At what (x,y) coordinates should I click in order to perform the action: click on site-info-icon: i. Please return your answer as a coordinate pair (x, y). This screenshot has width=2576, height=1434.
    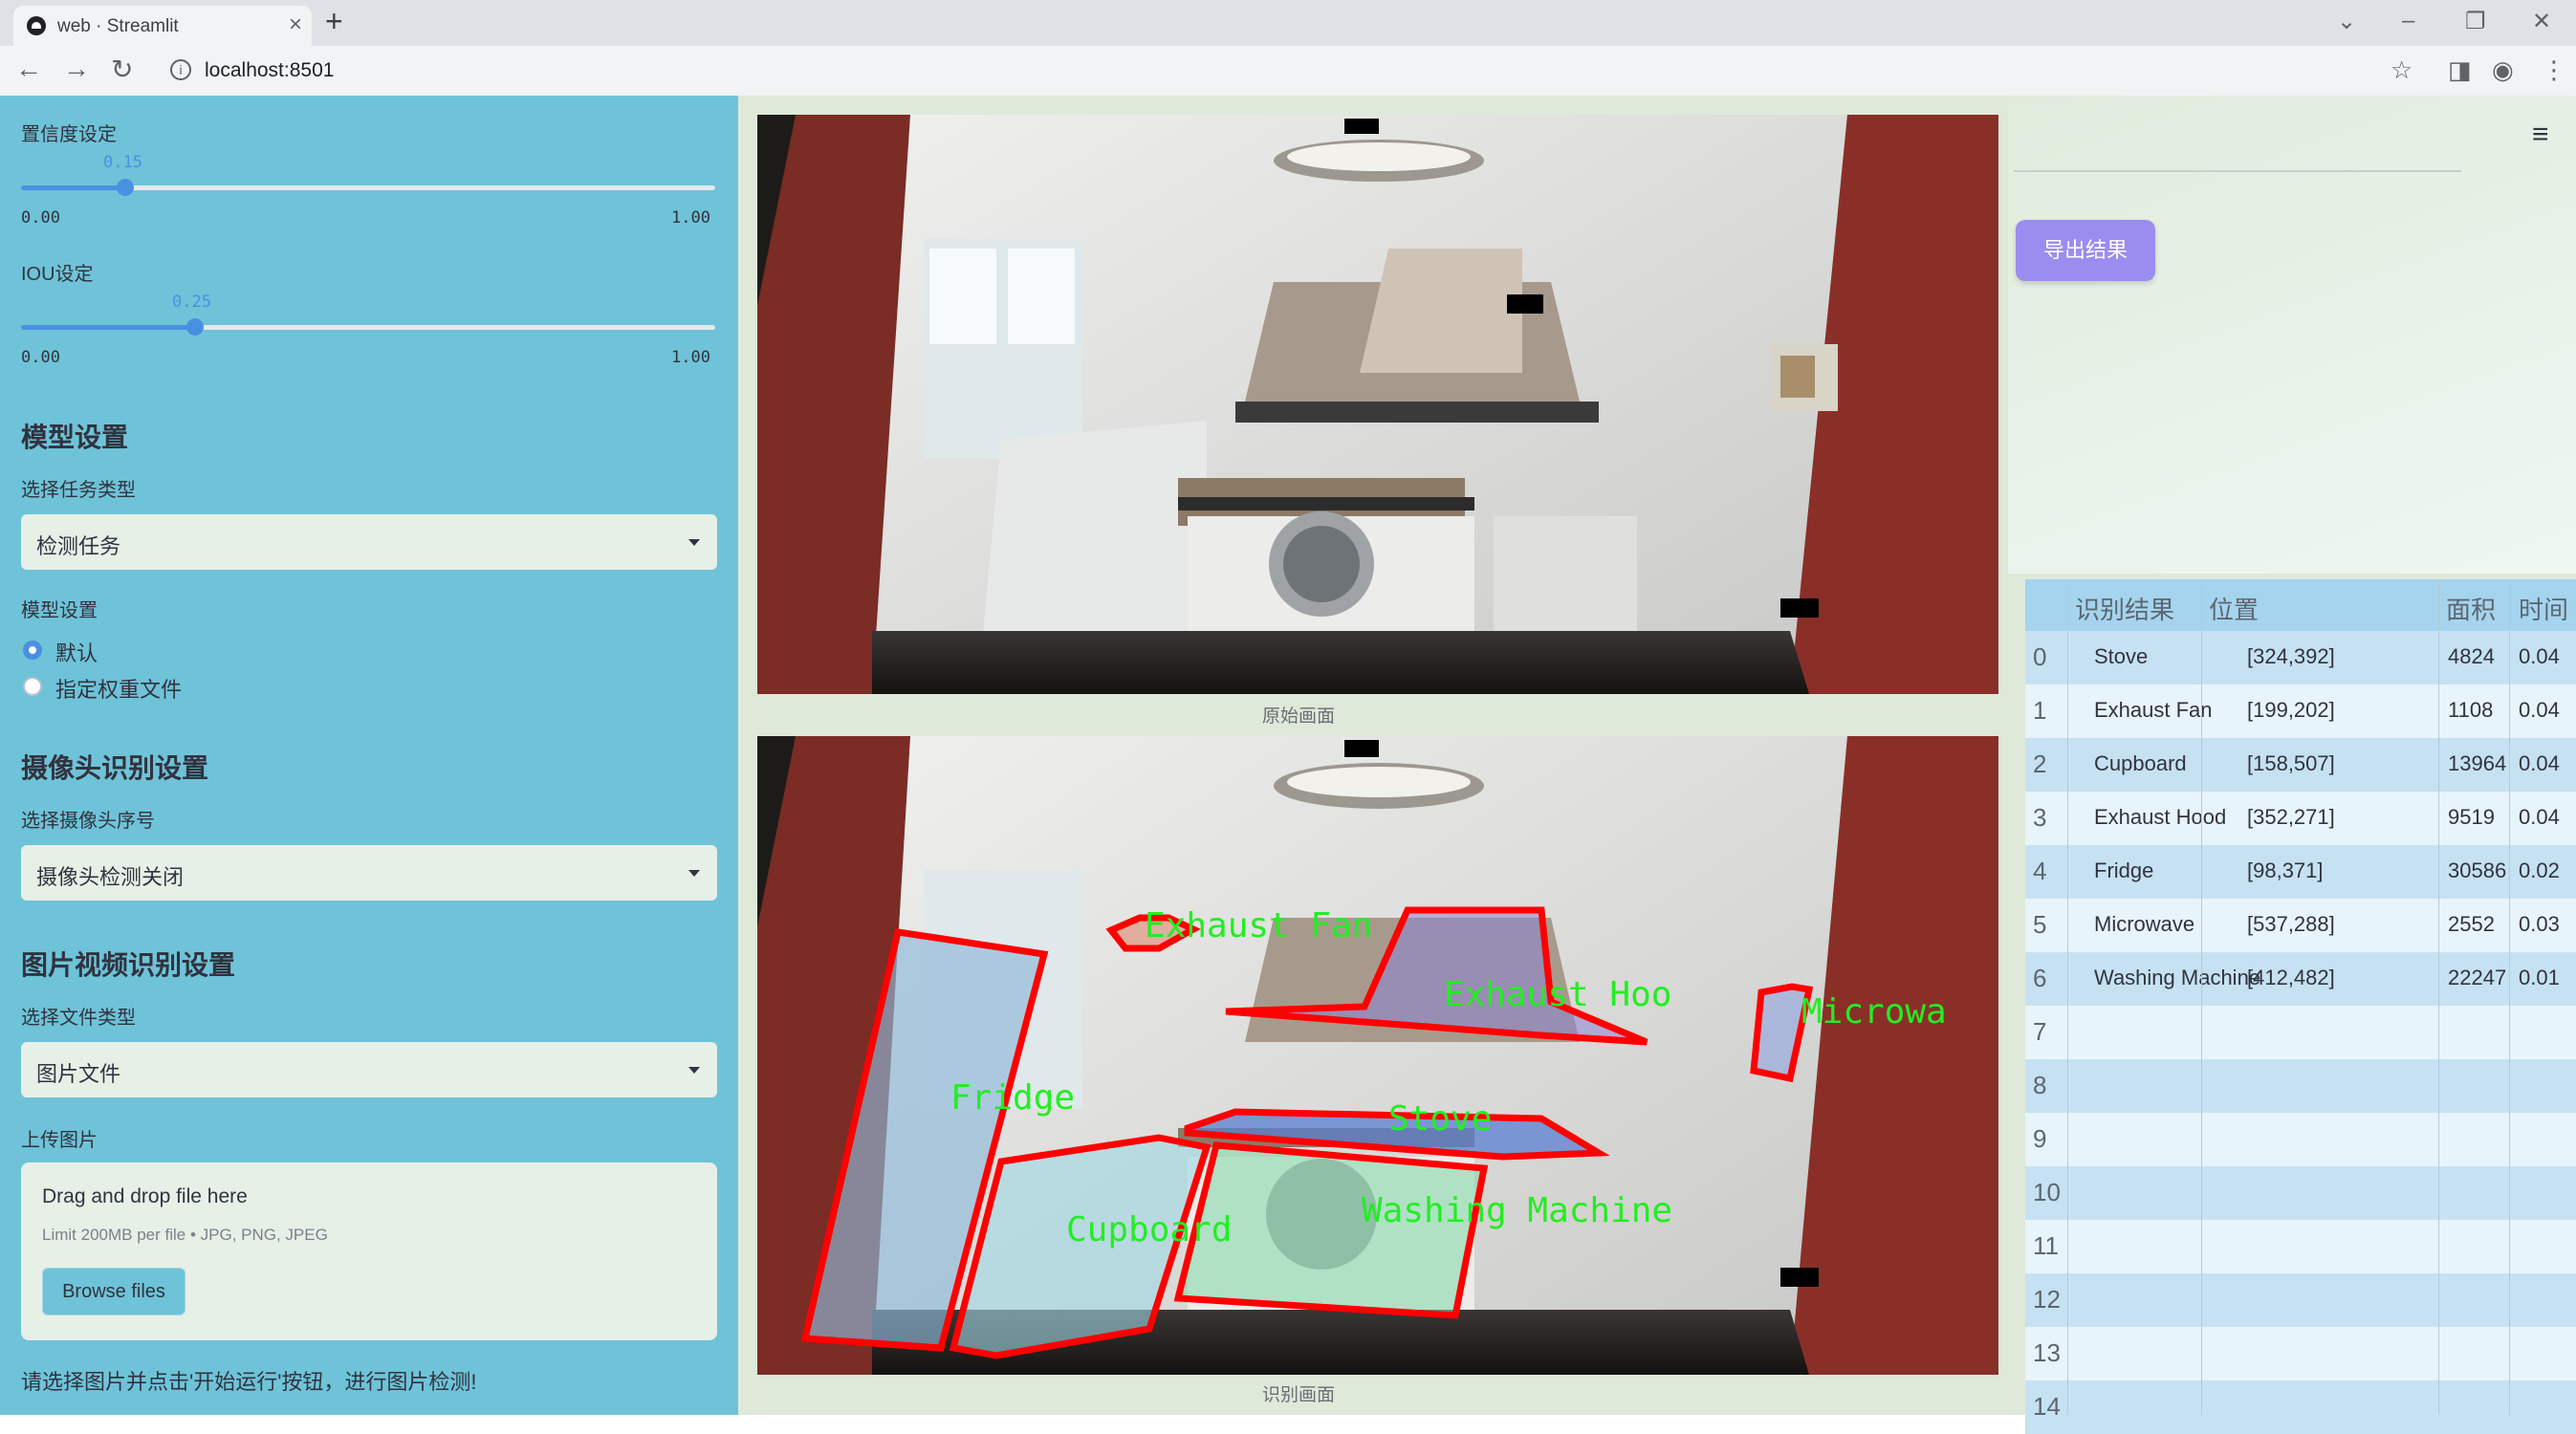
    Looking at the image, I should click on (180, 69).